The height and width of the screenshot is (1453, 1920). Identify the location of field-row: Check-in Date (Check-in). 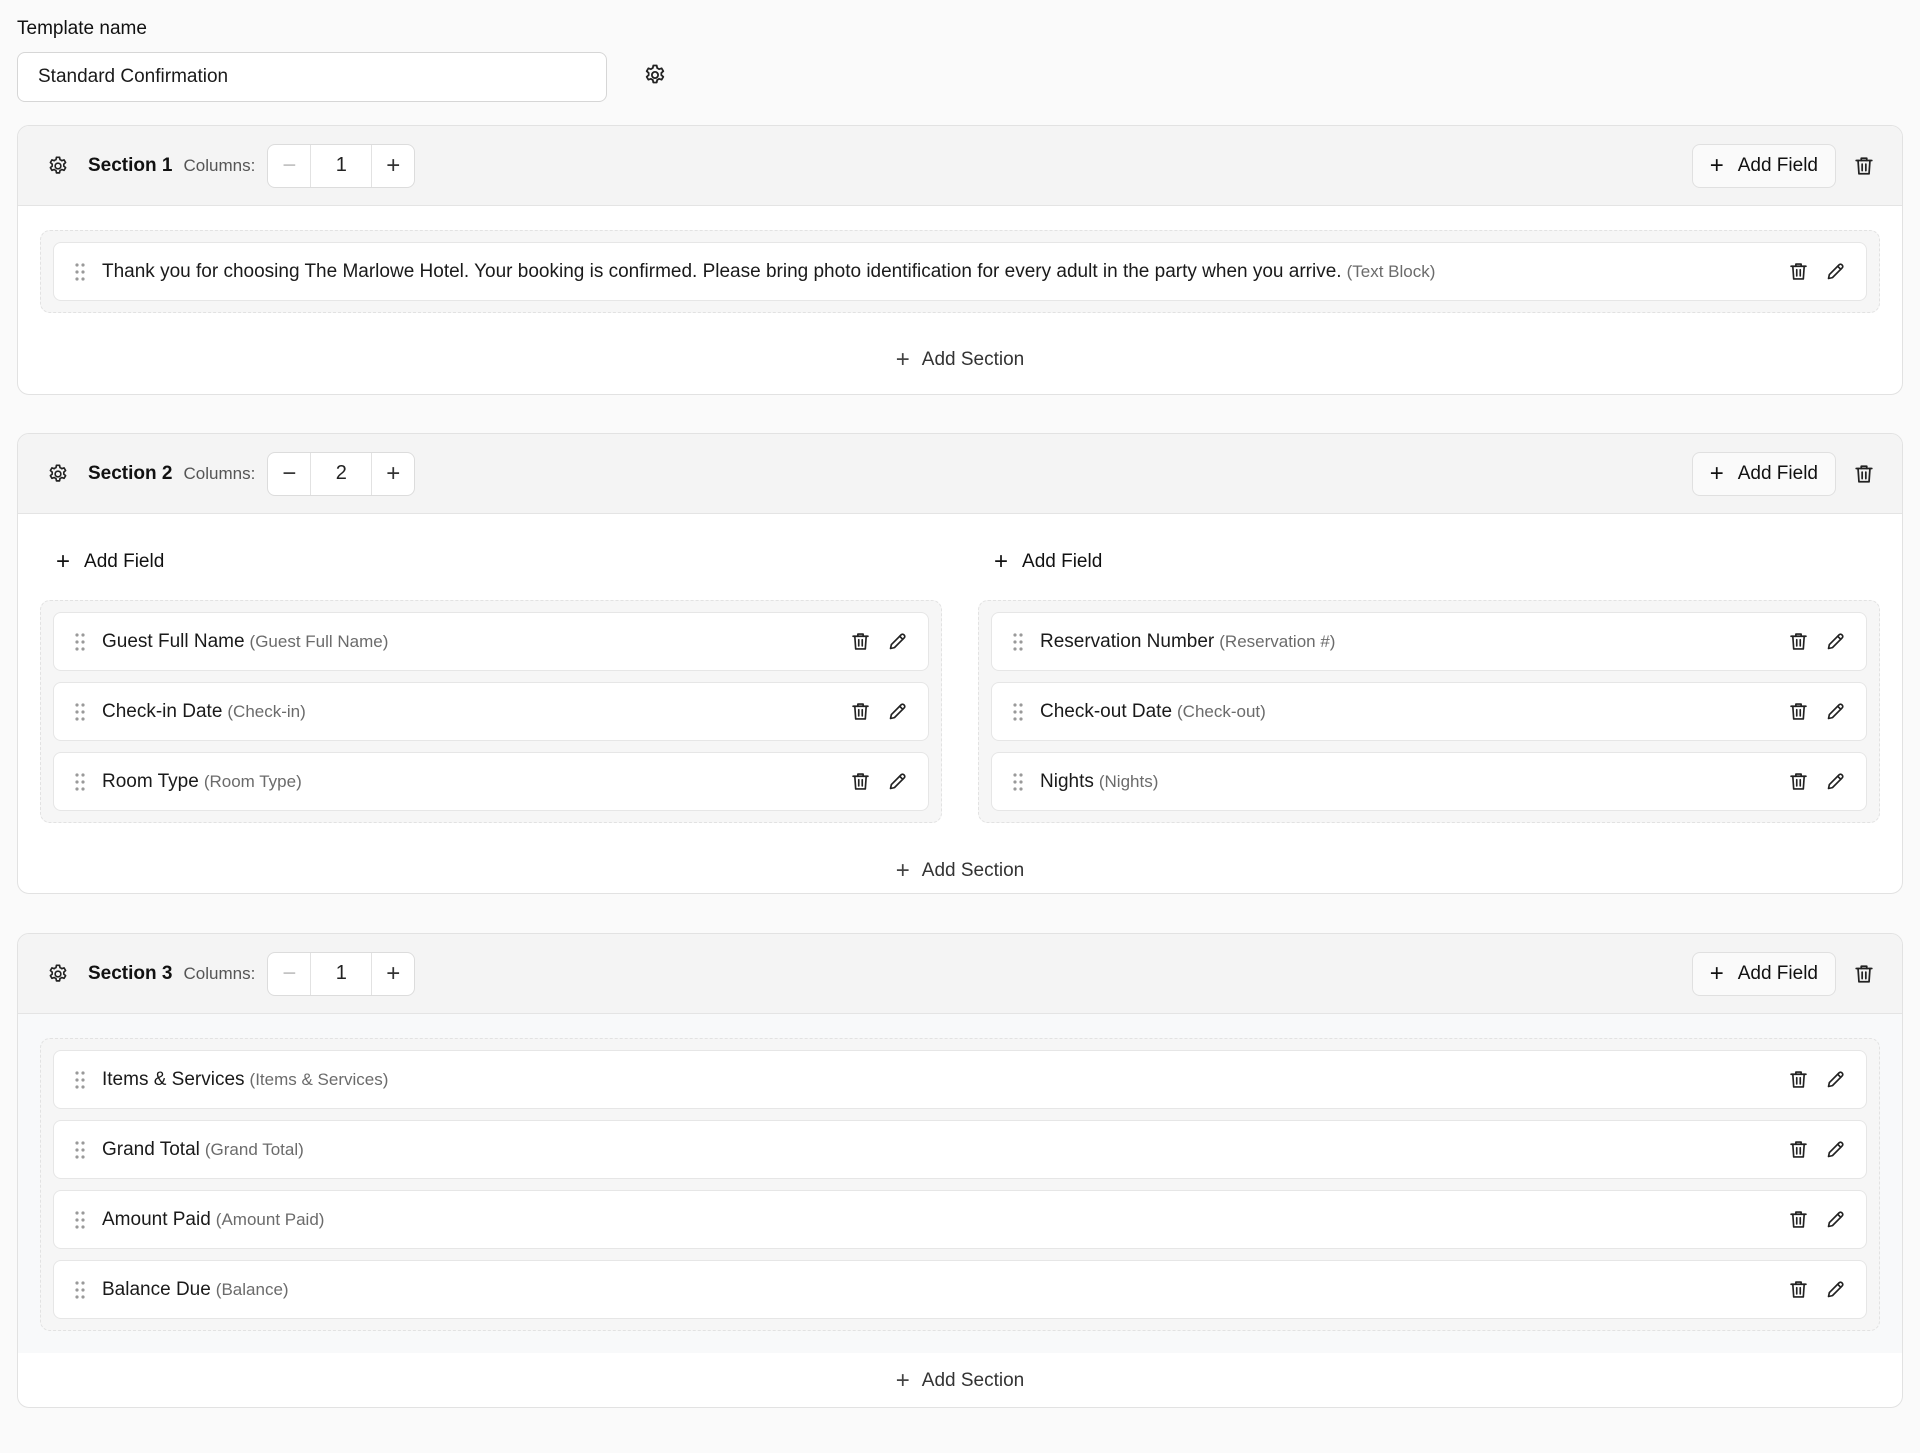
(491, 711).